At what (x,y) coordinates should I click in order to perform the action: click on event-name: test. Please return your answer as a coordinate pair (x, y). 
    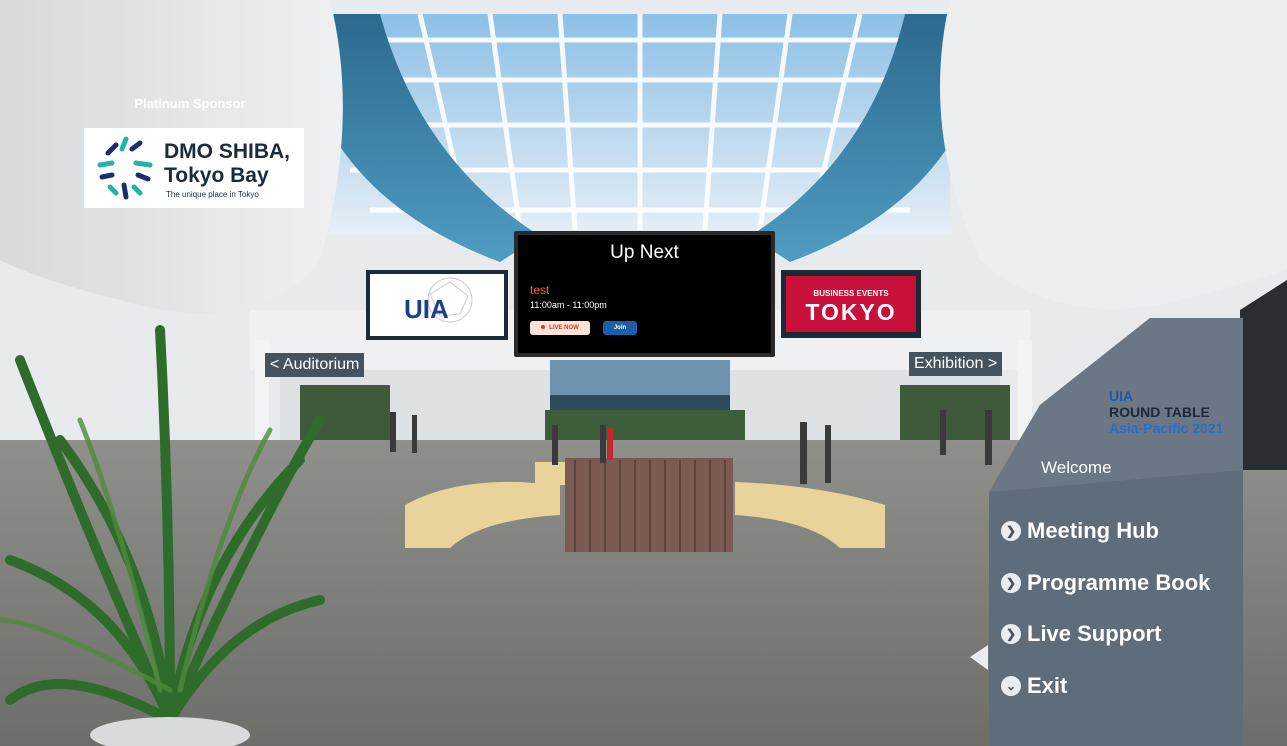
    Looking at the image, I should click on (540, 290).